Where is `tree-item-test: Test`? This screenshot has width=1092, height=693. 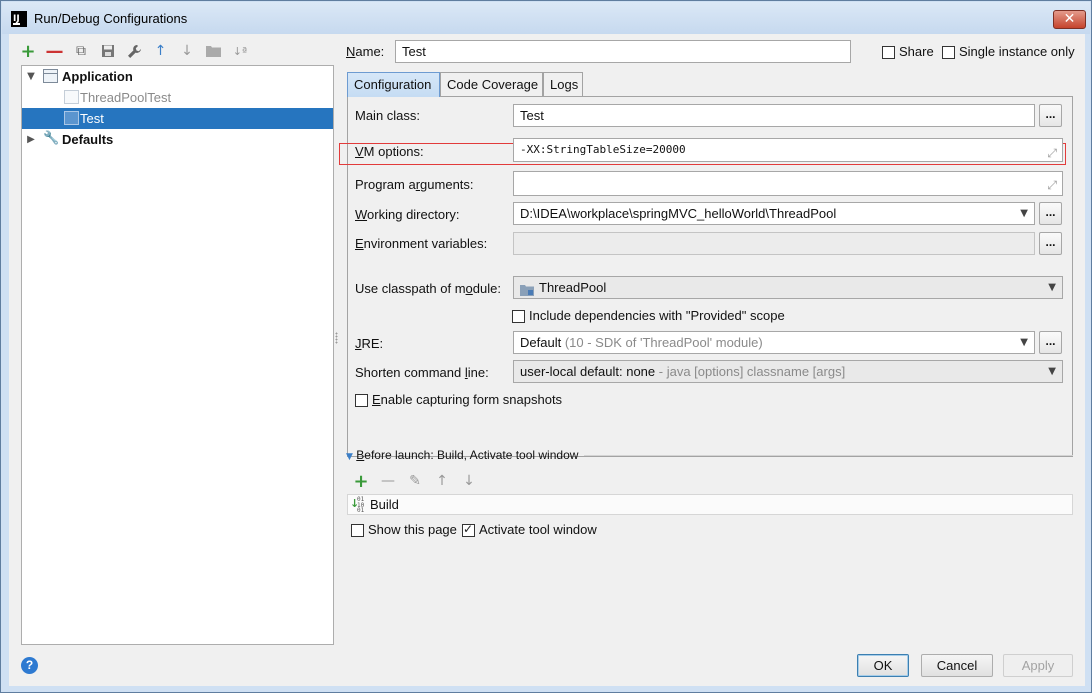 tree-item-test: Test is located at coordinates (177, 118).